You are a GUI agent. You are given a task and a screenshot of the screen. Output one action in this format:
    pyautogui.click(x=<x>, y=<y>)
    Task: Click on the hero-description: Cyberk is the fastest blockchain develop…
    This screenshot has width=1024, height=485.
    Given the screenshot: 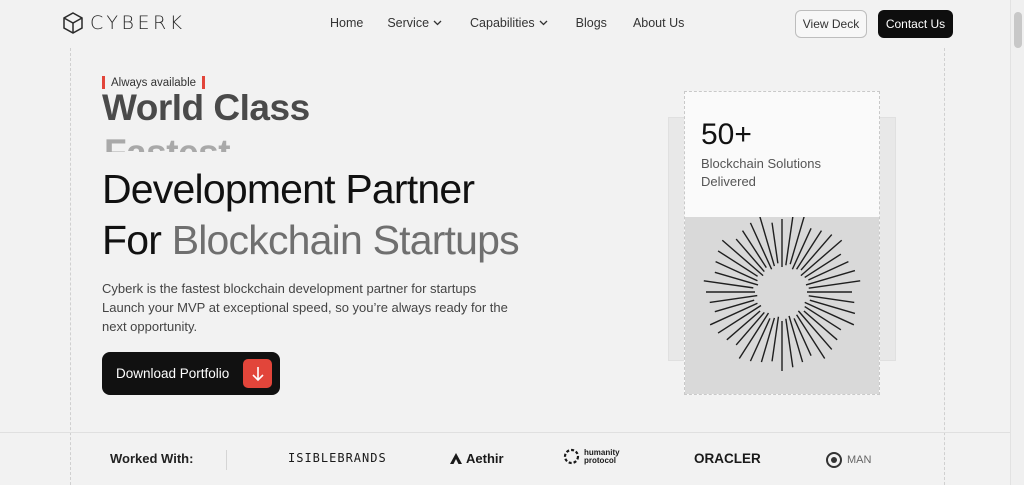 What is the action you would take?
    pyautogui.click(x=305, y=307)
    